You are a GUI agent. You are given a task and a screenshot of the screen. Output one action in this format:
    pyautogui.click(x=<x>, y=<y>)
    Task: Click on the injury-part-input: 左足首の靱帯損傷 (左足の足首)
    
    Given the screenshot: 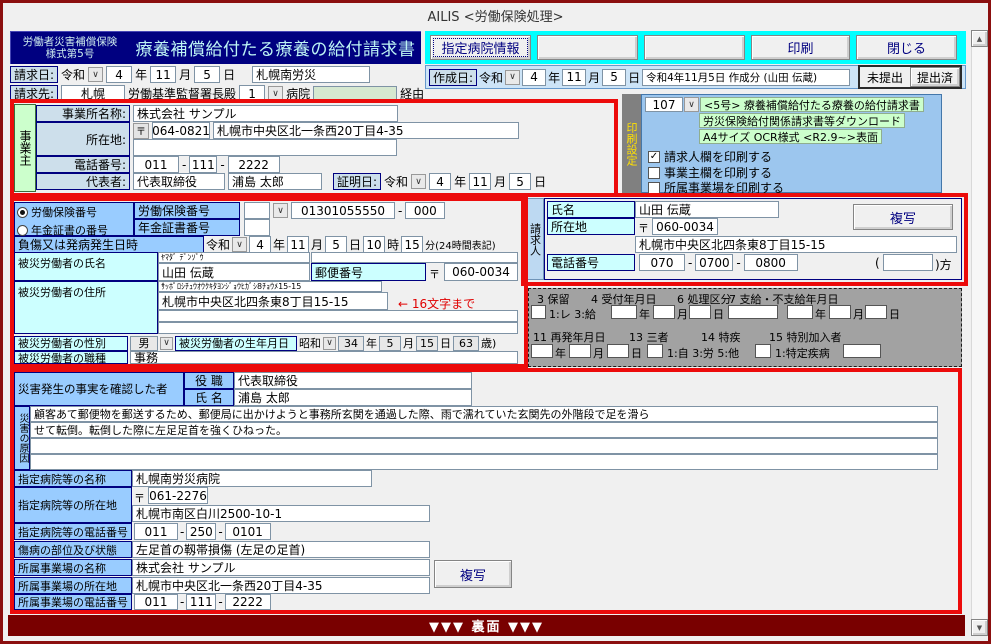 What is the action you would take?
    pyautogui.click(x=281, y=549)
    